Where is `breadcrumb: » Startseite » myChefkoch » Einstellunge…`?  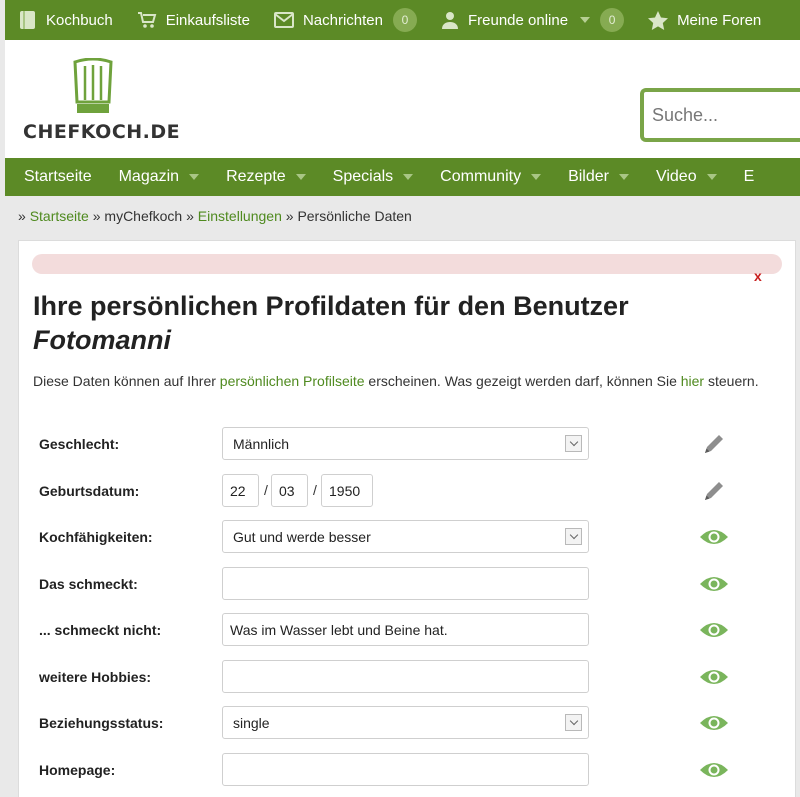
breadcrumb: » Startseite » myChefkoch » Einstellunge… is located at coordinates (215, 216).